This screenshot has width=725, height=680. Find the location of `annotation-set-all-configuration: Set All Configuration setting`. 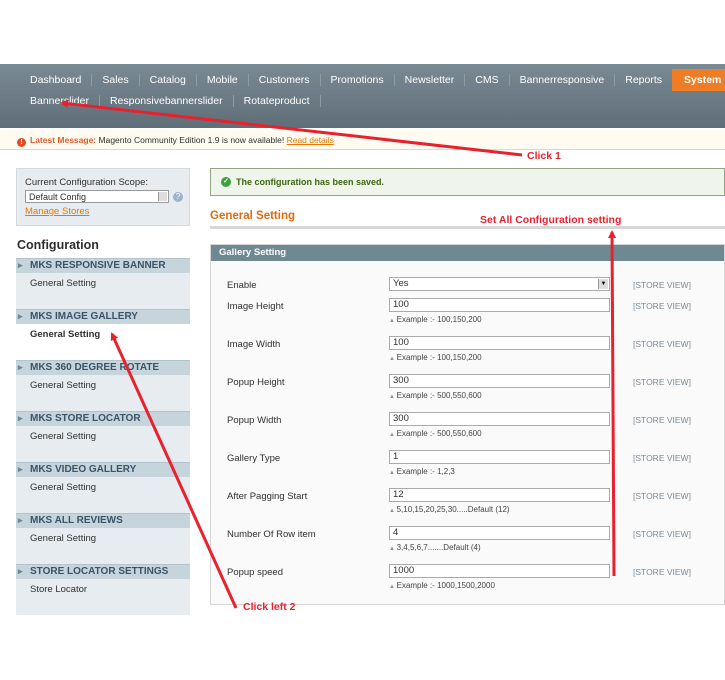

annotation-set-all-configuration: Set All Configuration setting is located at coordinates (551, 220).